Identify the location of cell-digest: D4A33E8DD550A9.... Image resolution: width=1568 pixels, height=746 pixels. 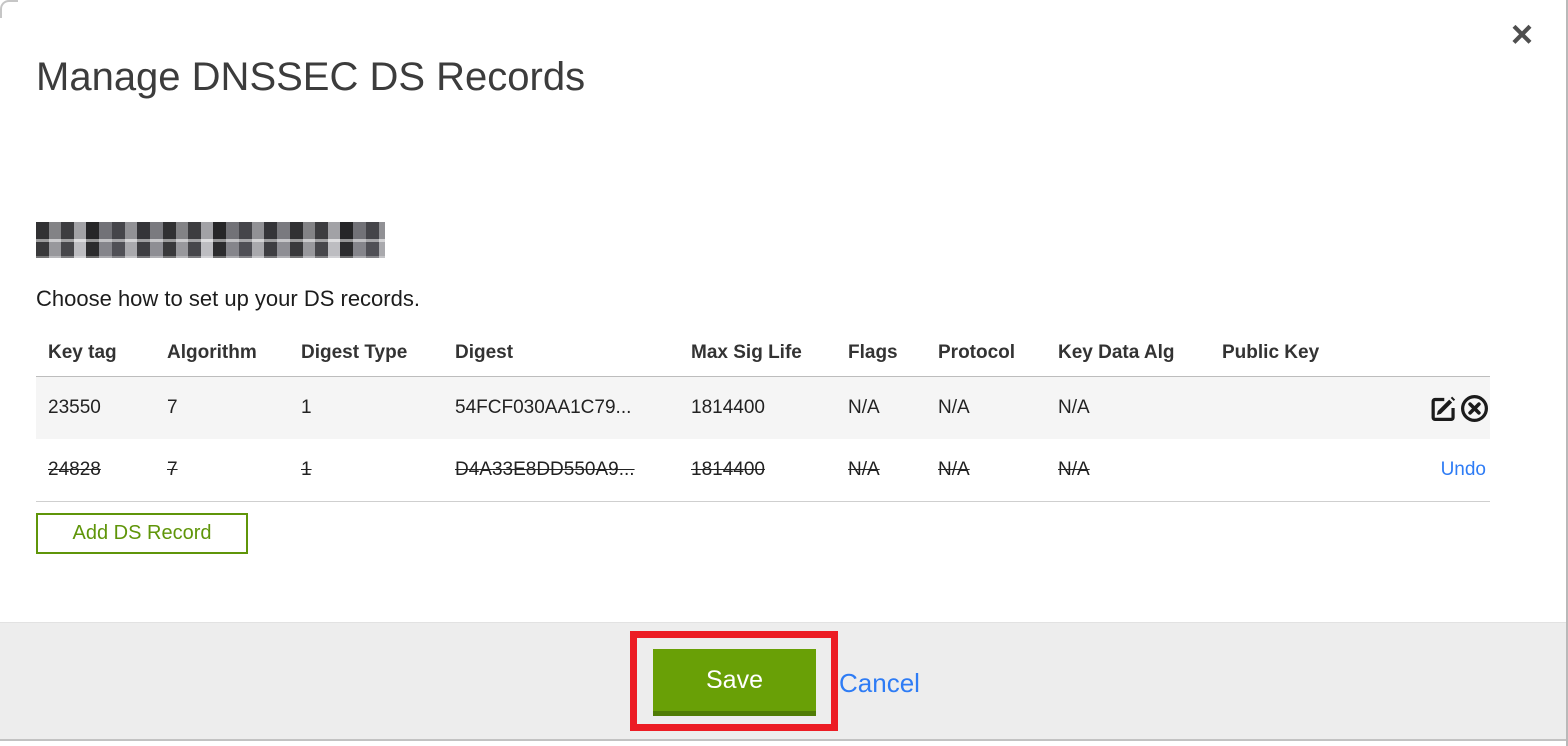
(545, 469).